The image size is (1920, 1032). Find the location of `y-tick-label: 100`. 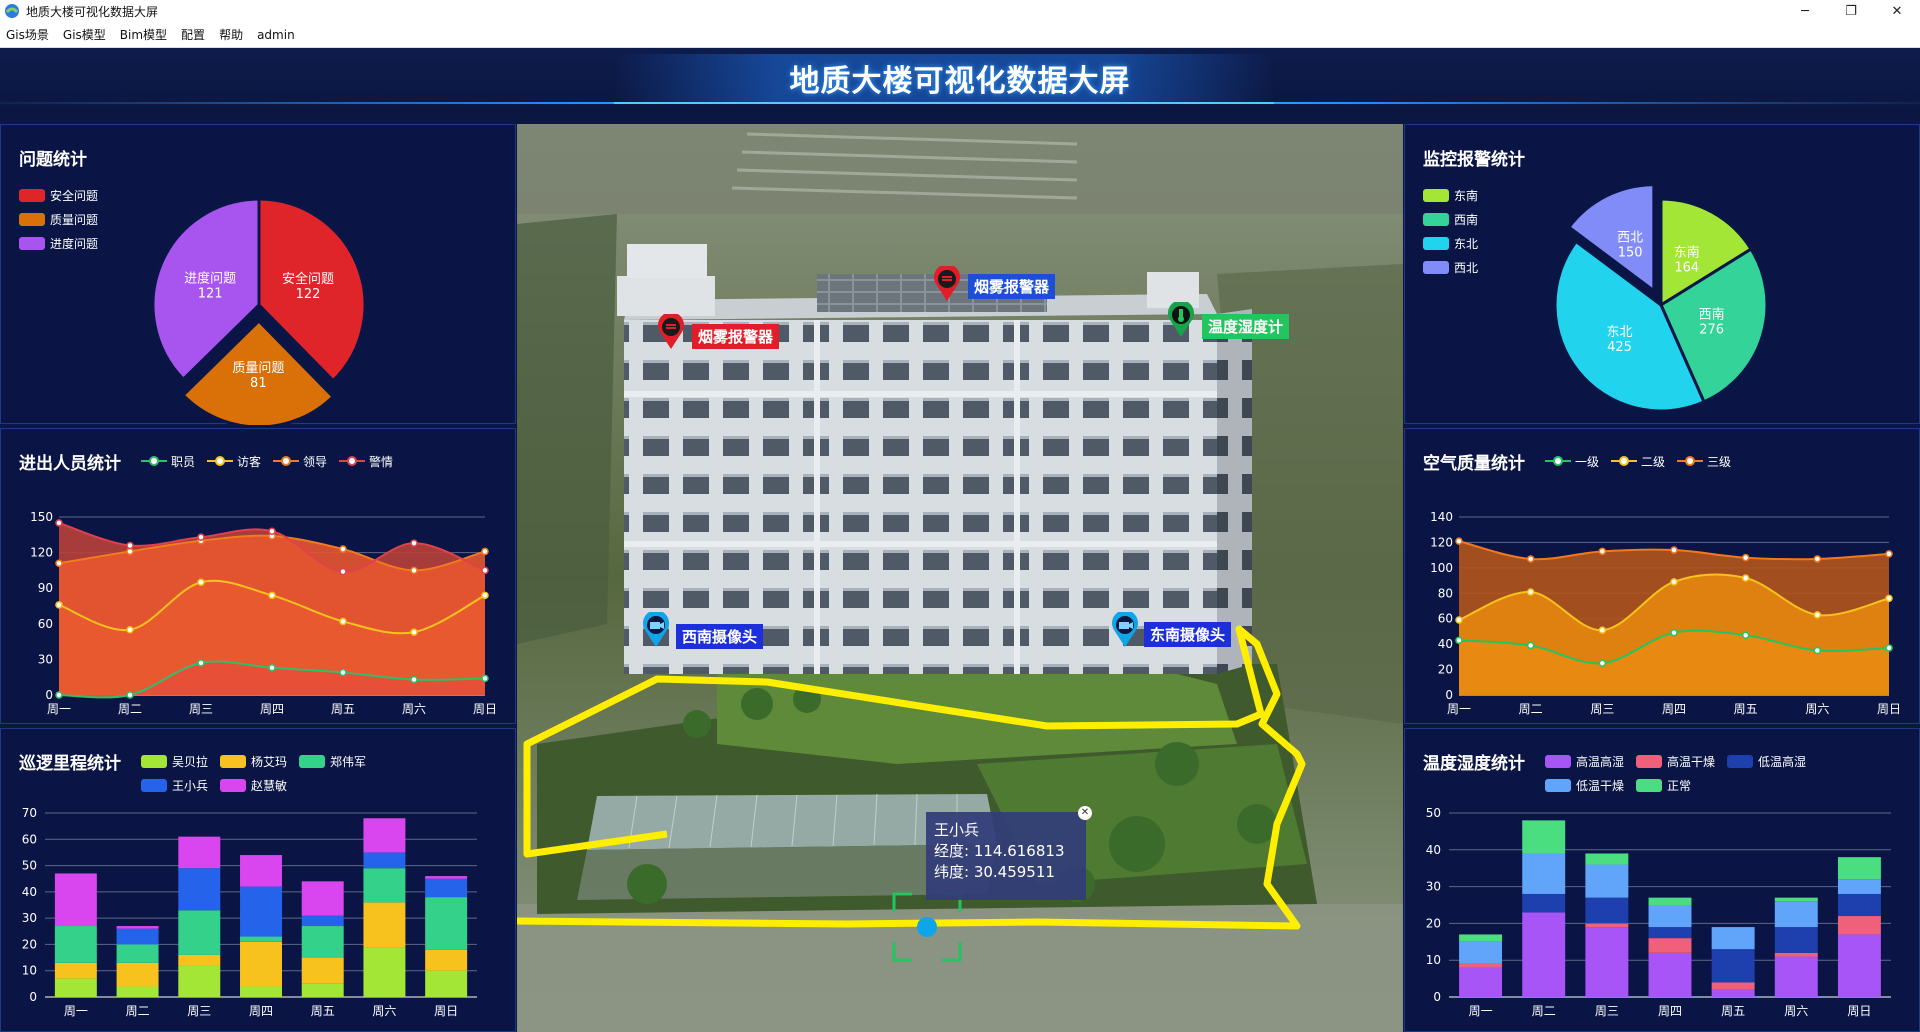

y-tick-label: 100 is located at coordinates (1441, 568).